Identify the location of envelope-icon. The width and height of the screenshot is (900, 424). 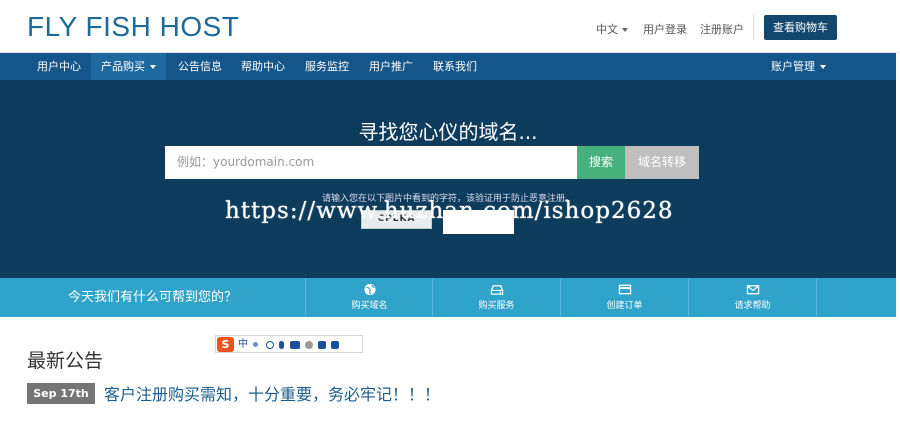
(752, 290).